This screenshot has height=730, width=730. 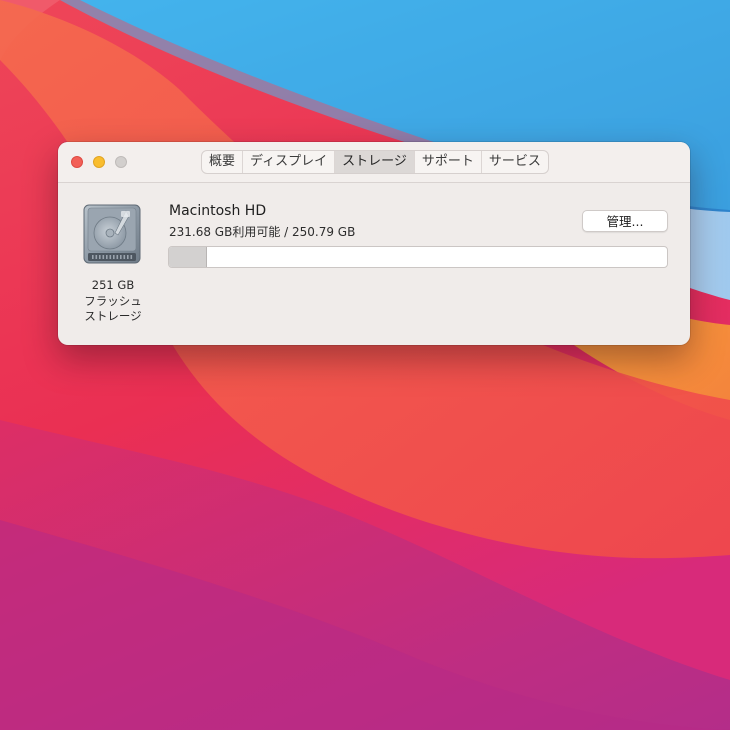 I want to click on disk-caption: 251 GB フラッシュ ストレージ, so click(x=113, y=301).